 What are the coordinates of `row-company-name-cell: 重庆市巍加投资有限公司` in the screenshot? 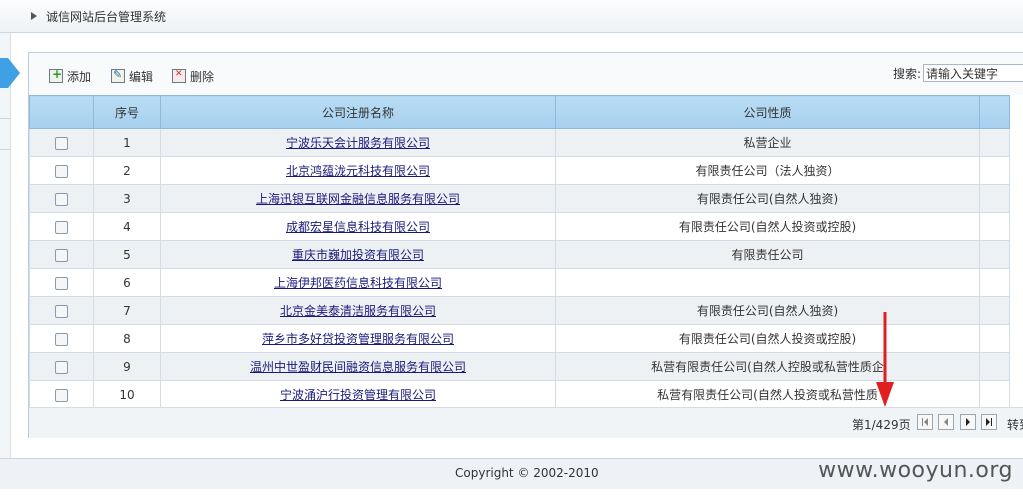 It's located at (358, 254).